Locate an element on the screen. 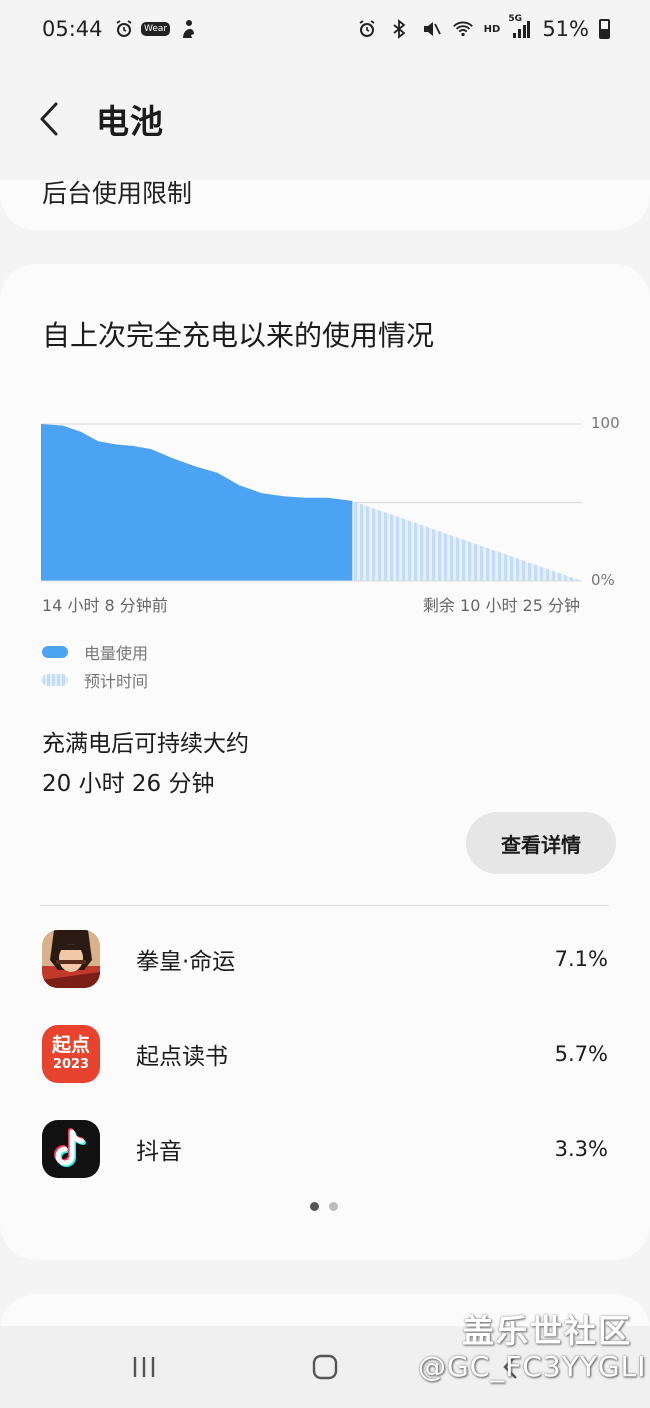  person-icon is located at coordinates (188, 29).